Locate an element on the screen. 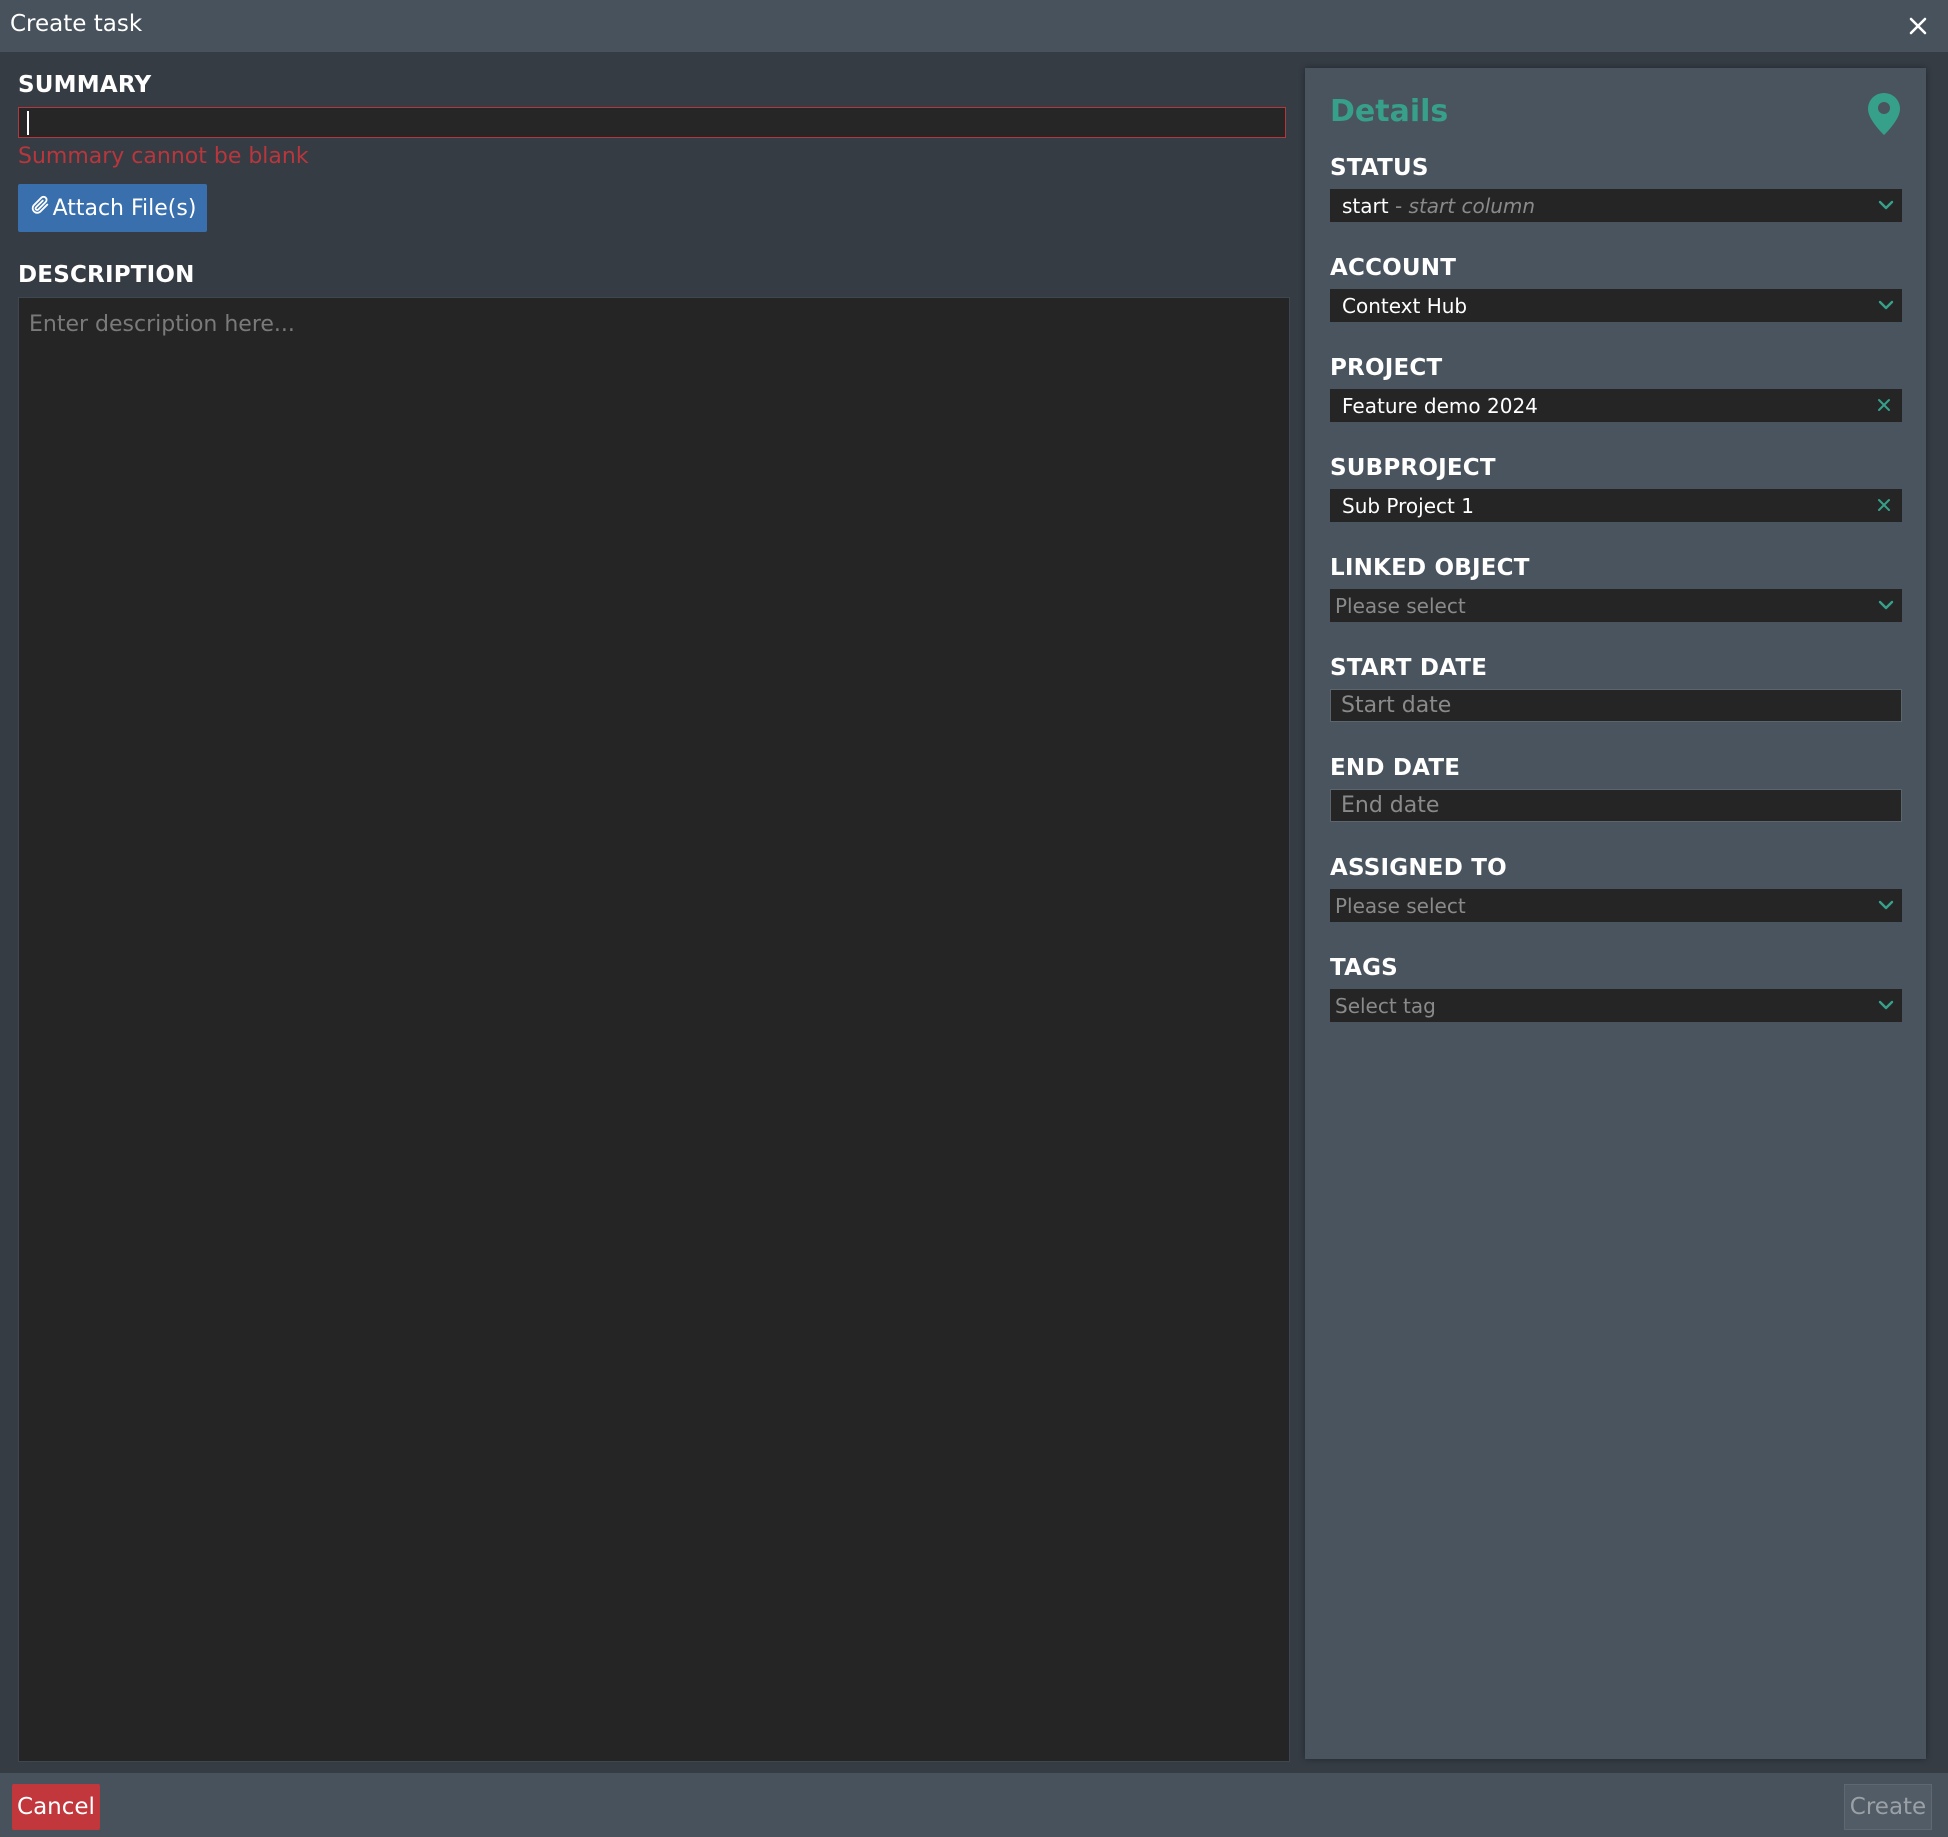 This screenshot has width=1948, height=1837. assigned-to-label: ASSIGNED TO is located at coordinates (1418, 868).